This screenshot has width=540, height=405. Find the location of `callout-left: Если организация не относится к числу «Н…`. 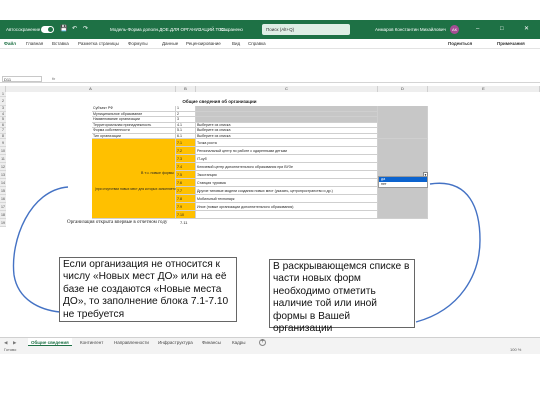

callout-left: Если организация не относится к числу «Н… is located at coordinates (148, 289).